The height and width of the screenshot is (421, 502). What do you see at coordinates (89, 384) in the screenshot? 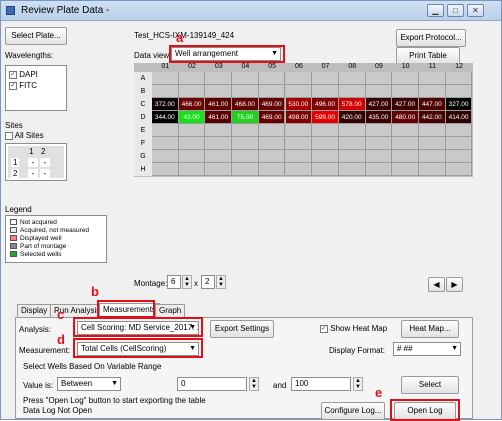
I see `value-is-select: Between ▼` at bounding box center [89, 384].